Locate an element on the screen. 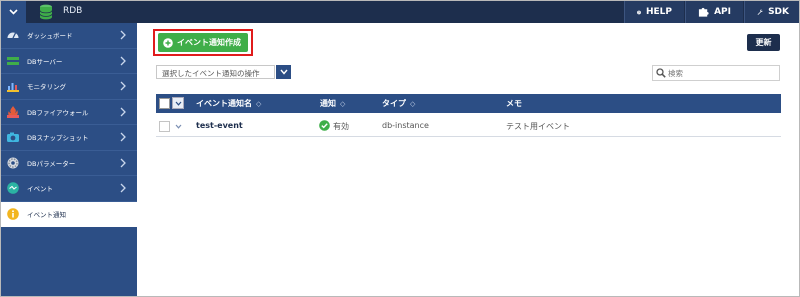  sidebar-item-label: モニタリング is located at coordinates (46, 87).